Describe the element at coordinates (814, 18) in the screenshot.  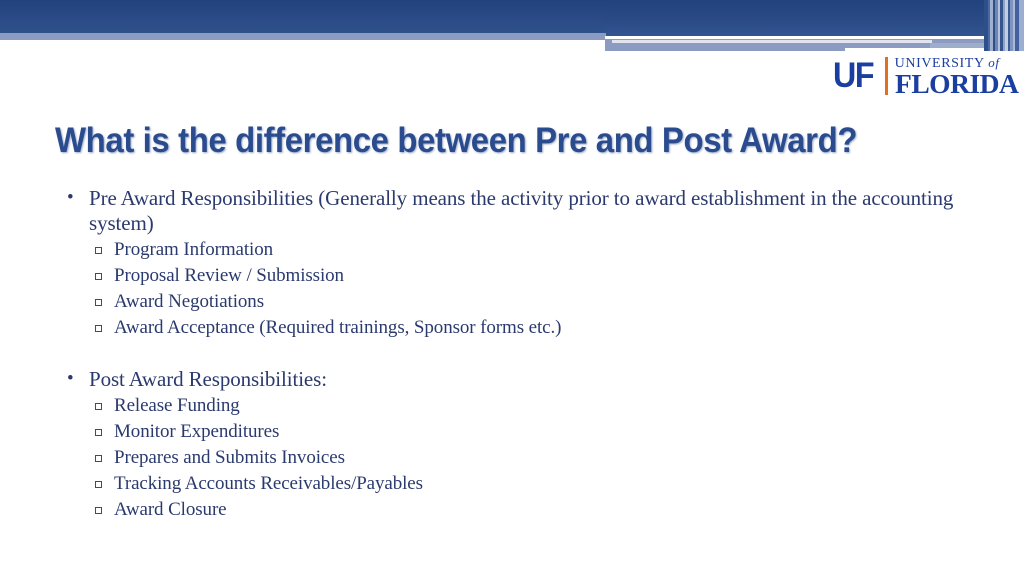
I see `banner-dark-band-right` at that location.